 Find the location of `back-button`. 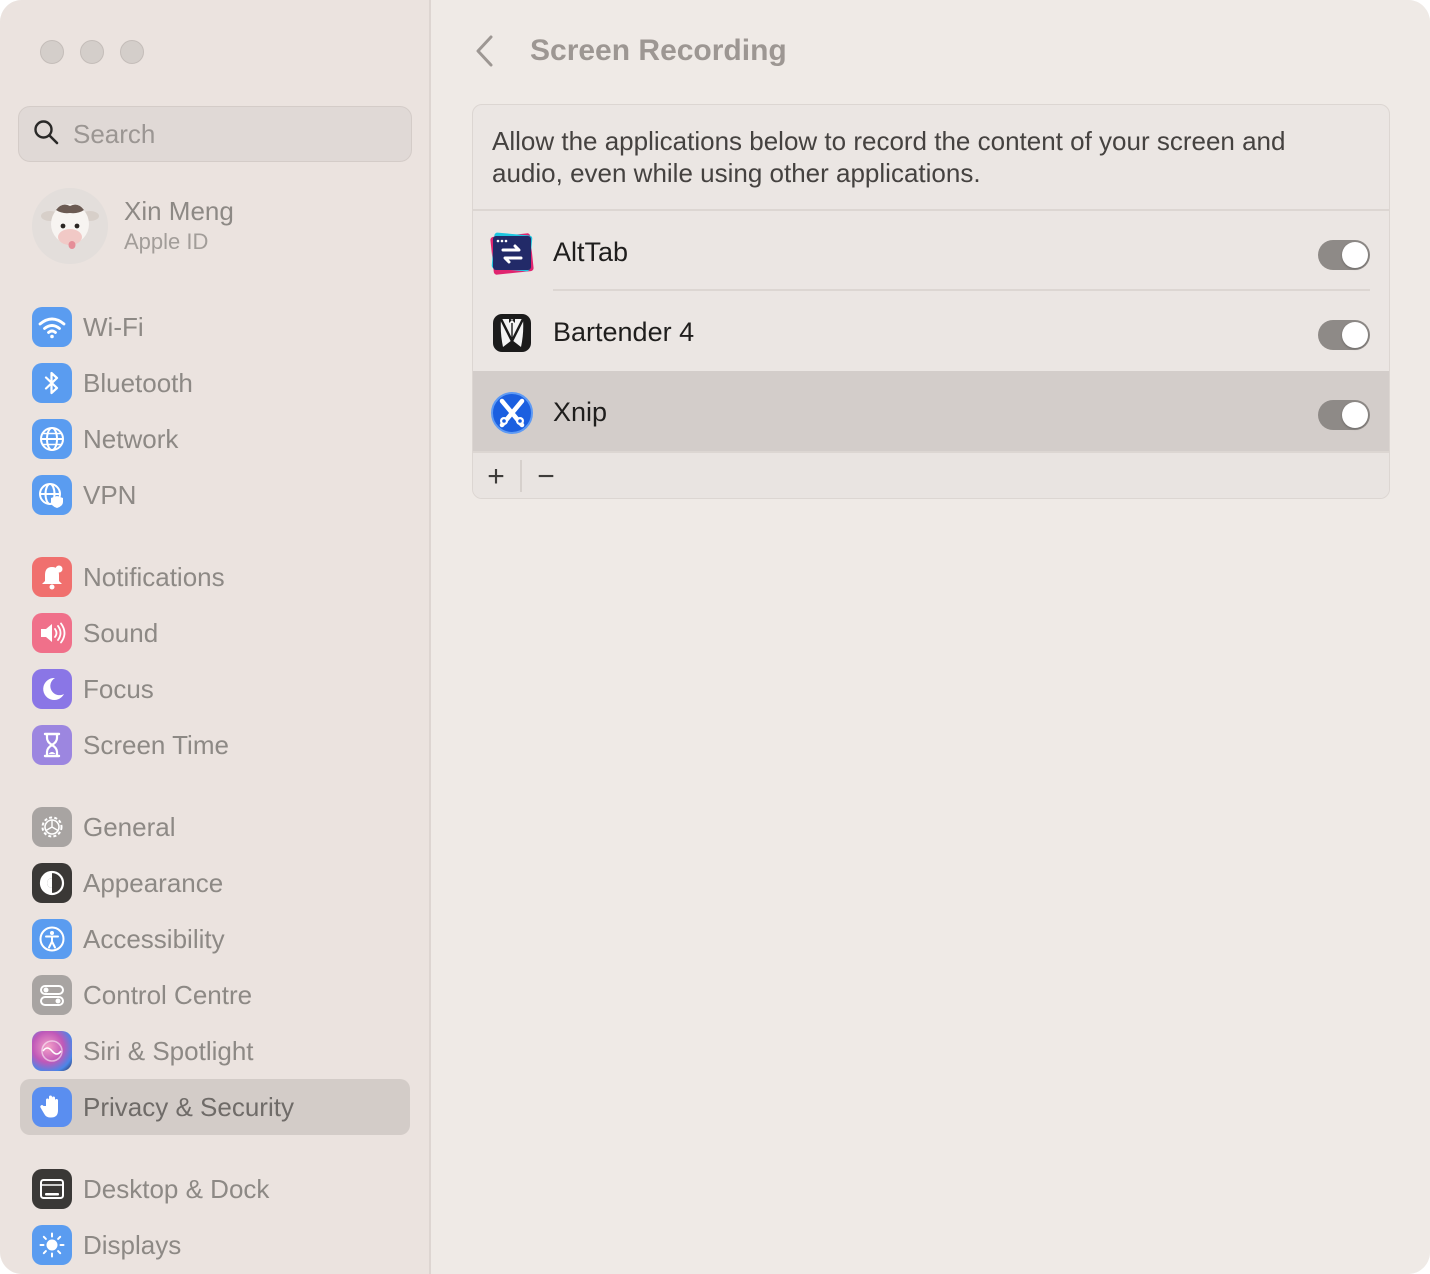

back-button is located at coordinates (485, 51).